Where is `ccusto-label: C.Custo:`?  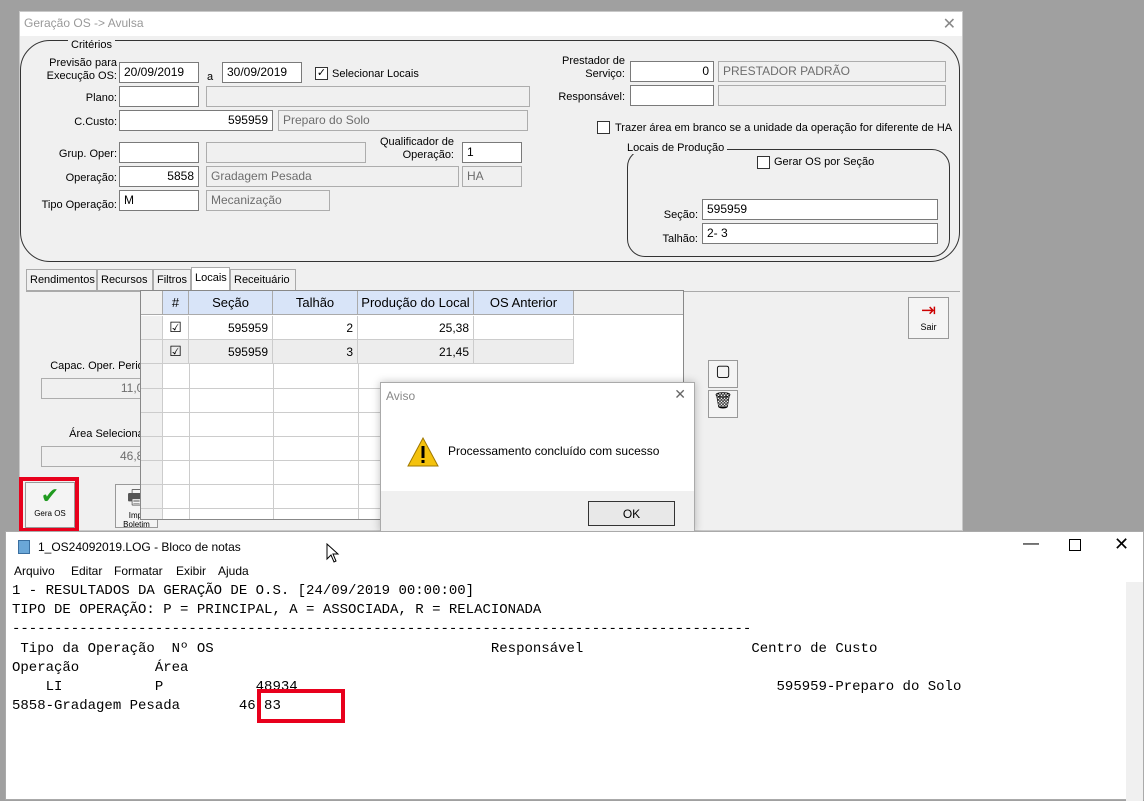
ccusto-label: C.Custo: is located at coordinates (95, 122).